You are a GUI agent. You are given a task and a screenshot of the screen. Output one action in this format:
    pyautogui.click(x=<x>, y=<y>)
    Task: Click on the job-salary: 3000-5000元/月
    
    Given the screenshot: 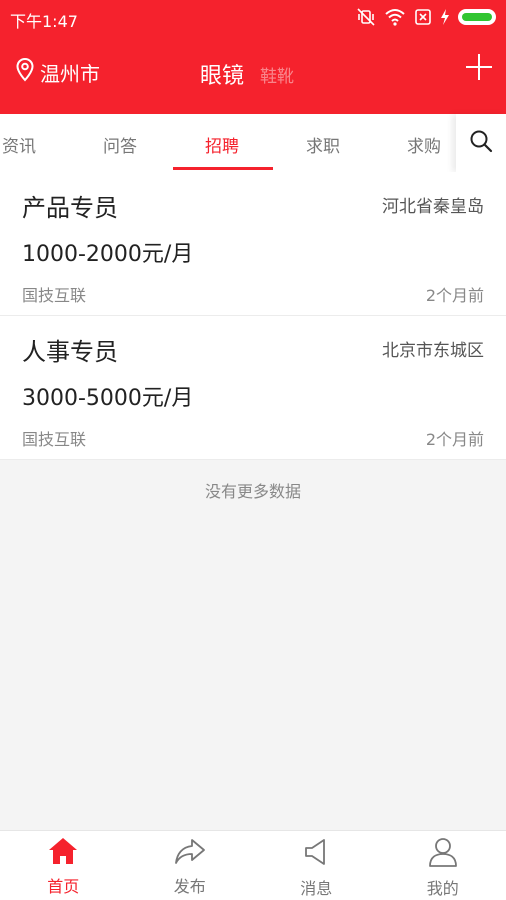 What is the action you would take?
    pyautogui.click(x=108, y=398)
    